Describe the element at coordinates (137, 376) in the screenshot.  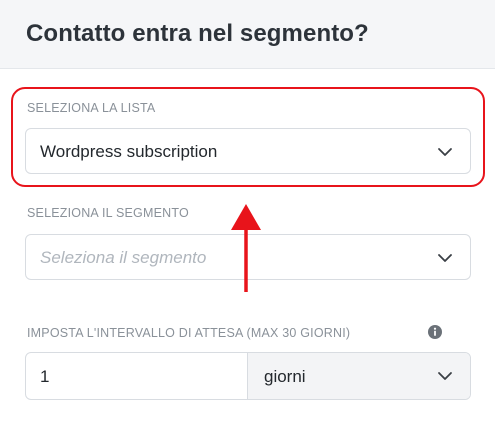
I see `interval-value-input: 1` at that location.